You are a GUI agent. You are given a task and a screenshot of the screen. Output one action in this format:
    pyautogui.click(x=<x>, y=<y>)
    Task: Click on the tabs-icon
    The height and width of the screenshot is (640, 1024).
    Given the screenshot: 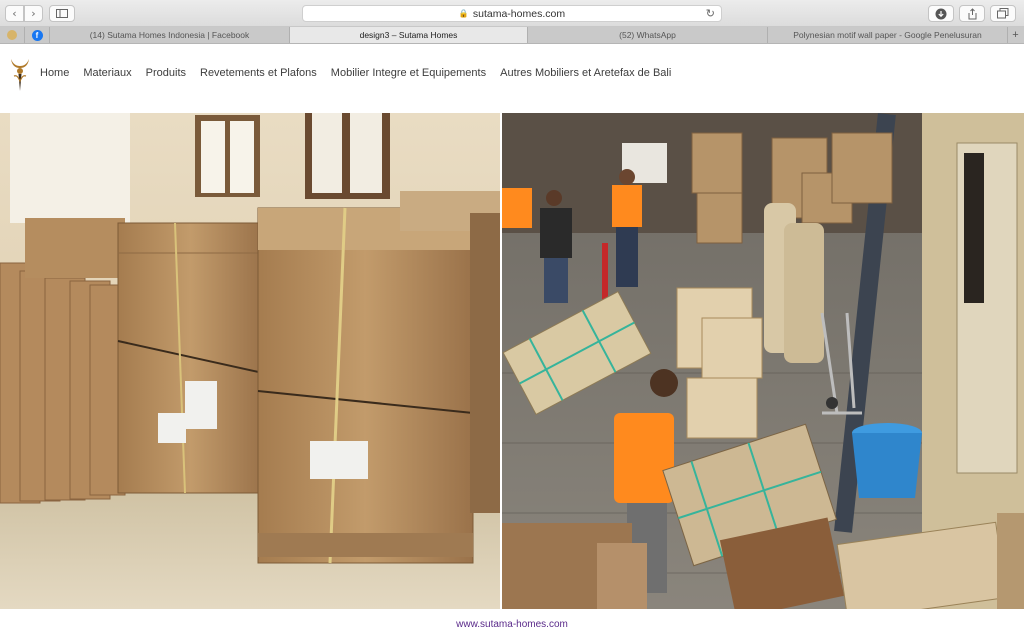 What is the action you would take?
    pyautogui.click(x=1003, y=13)
    